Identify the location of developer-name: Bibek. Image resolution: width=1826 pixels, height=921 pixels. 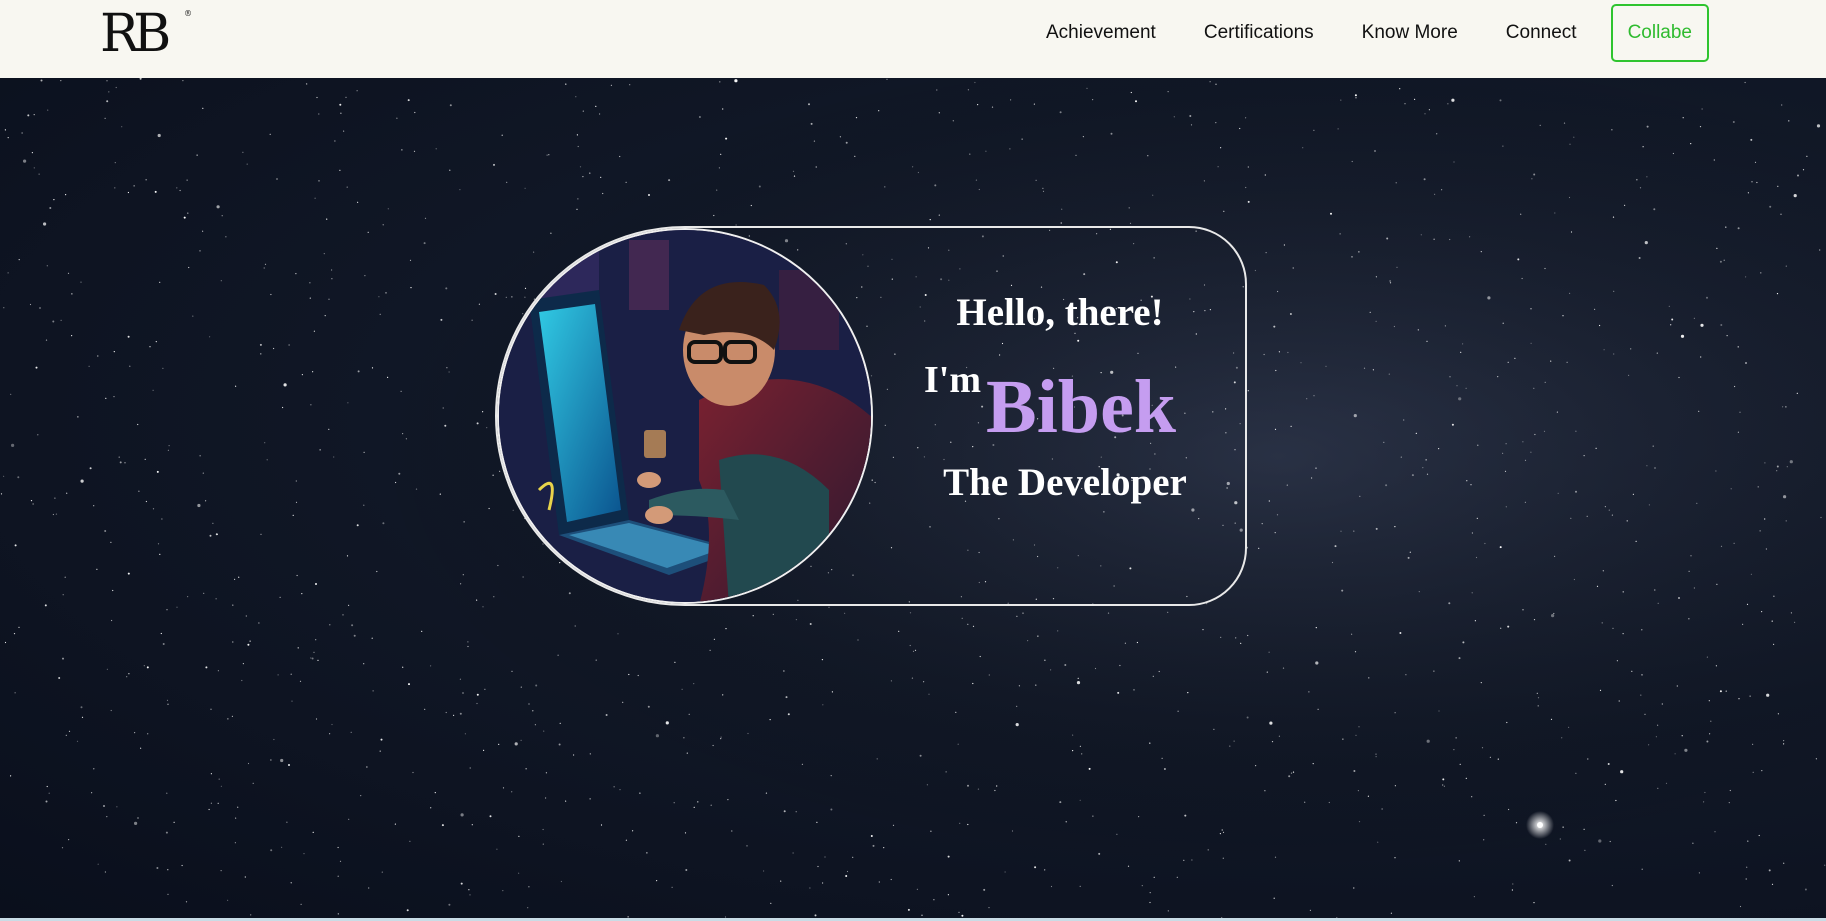
(1081, 407).